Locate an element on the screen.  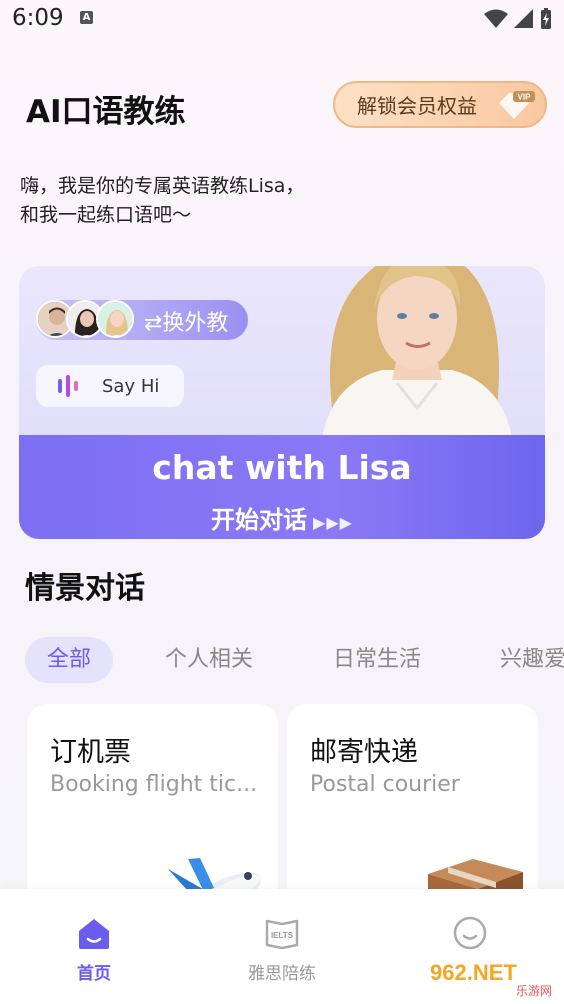
start-chat-button: 开始对话 ▶▶▶ is located at coordinates (282, 517).